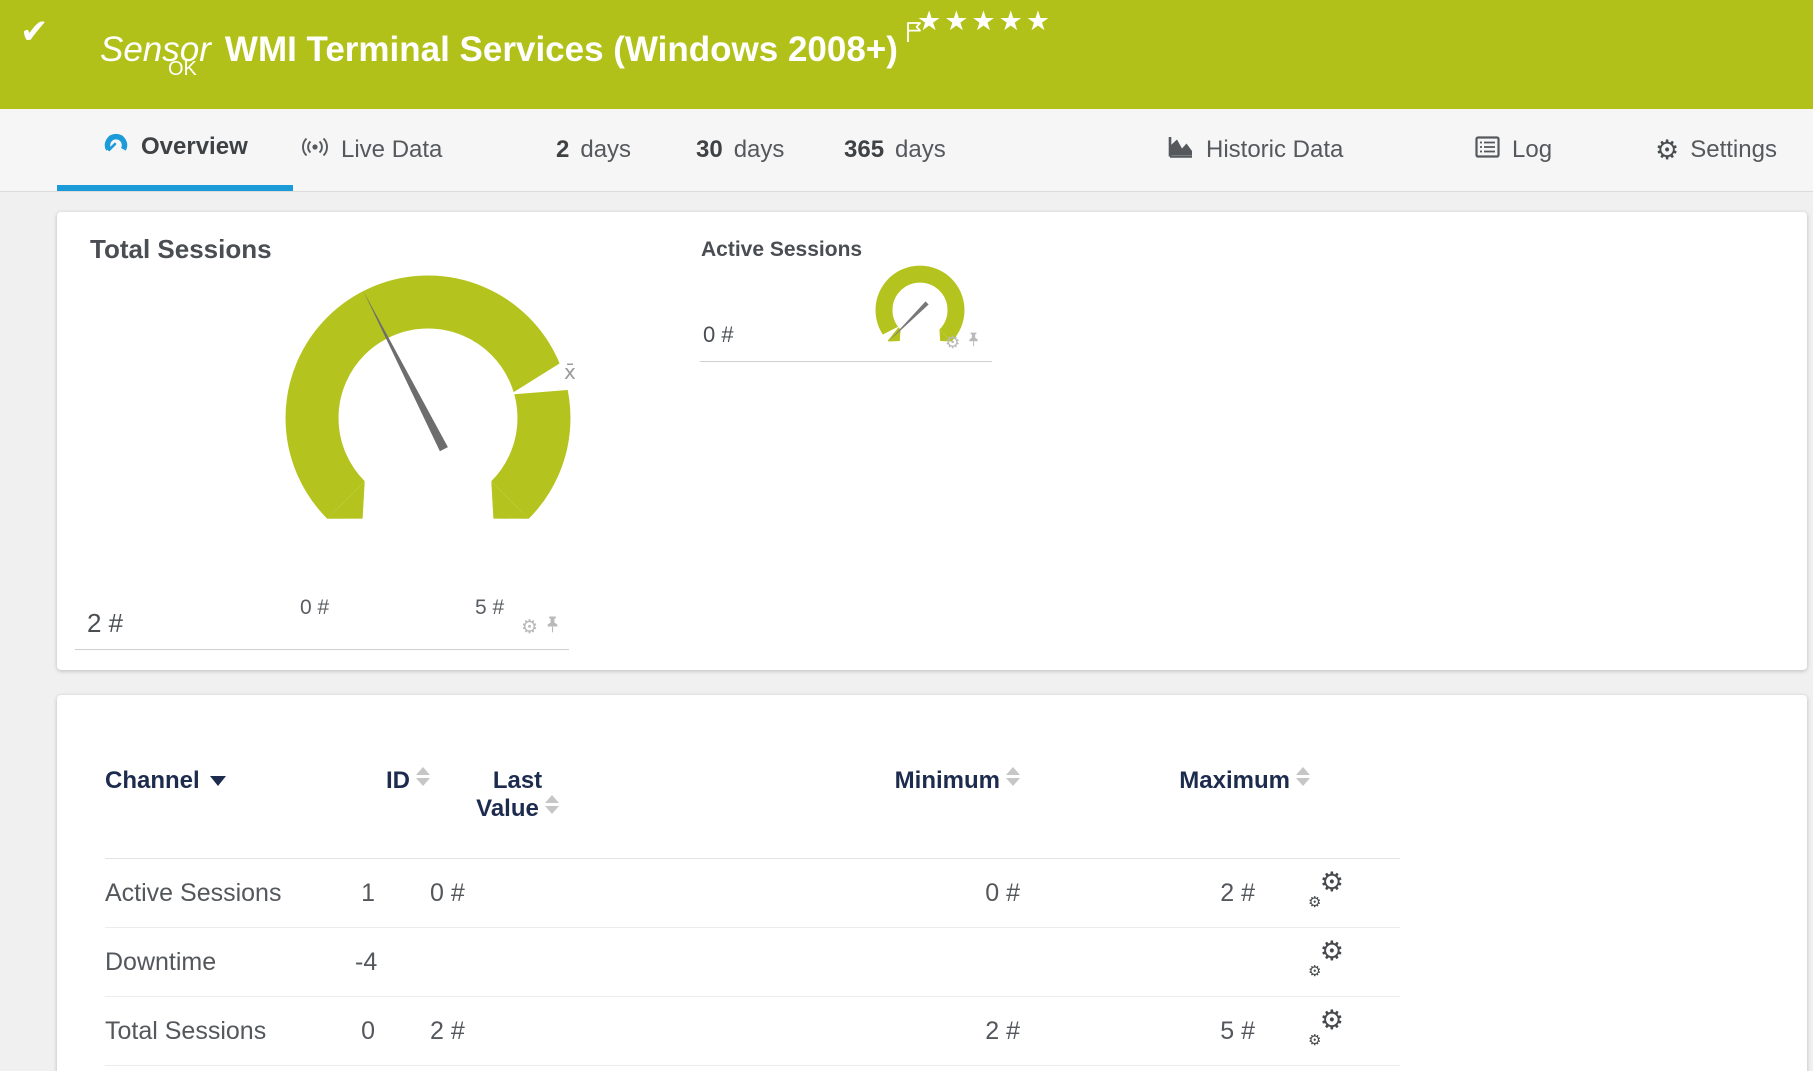 The height and width of the screenshot is (1071, 1813). Describe the element at coordinates (116, 147) in the screenshot. I see `overview-gauge-icon` at that location.